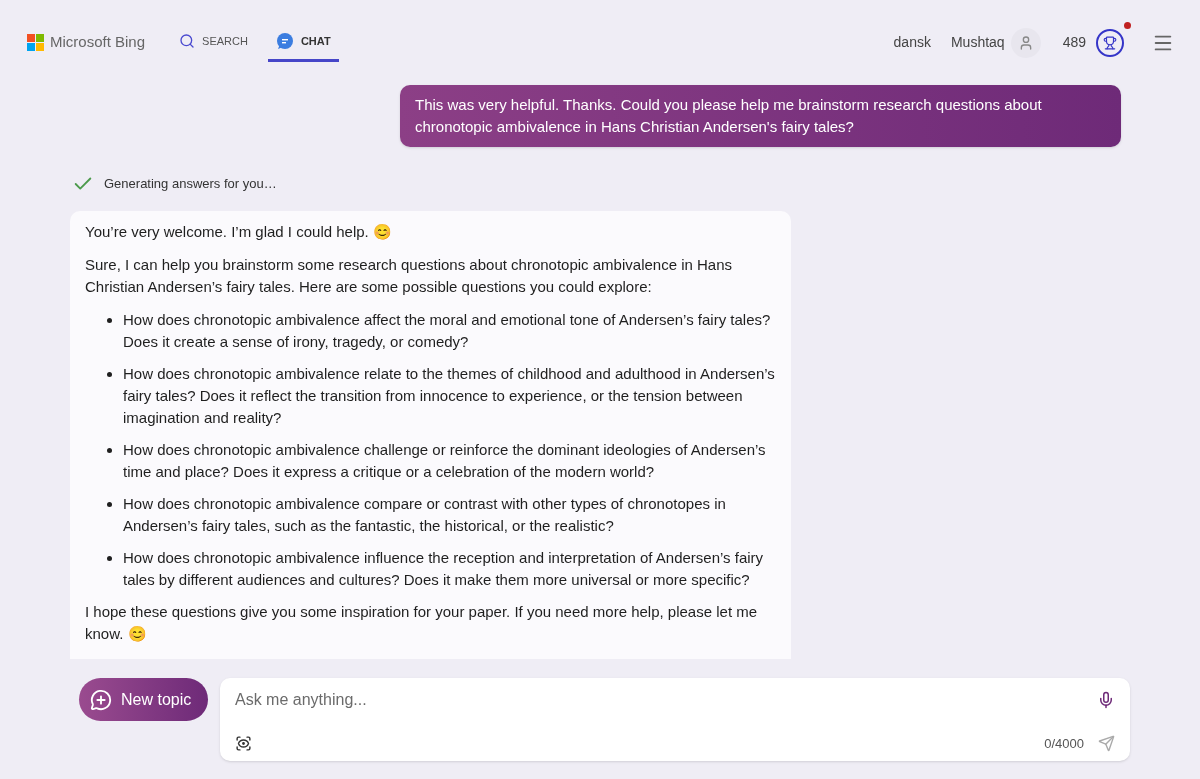 This screenshot has width=1200, height=779. I want to click on brand-name: Microsoft Bing, so click(98, 42).